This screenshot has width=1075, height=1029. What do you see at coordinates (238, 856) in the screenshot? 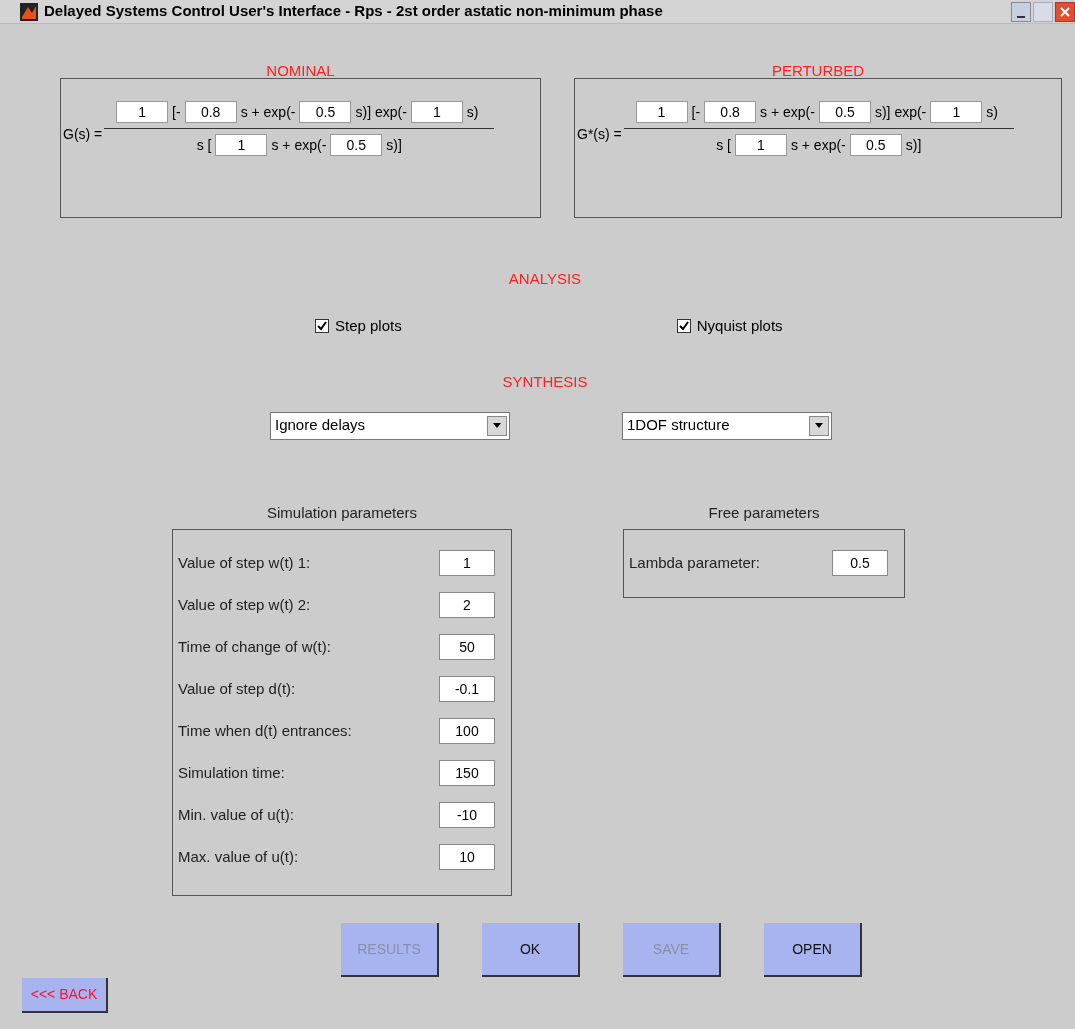
I see `parameter-label: Max. value of u(t):` at bounding box center [238, 856].